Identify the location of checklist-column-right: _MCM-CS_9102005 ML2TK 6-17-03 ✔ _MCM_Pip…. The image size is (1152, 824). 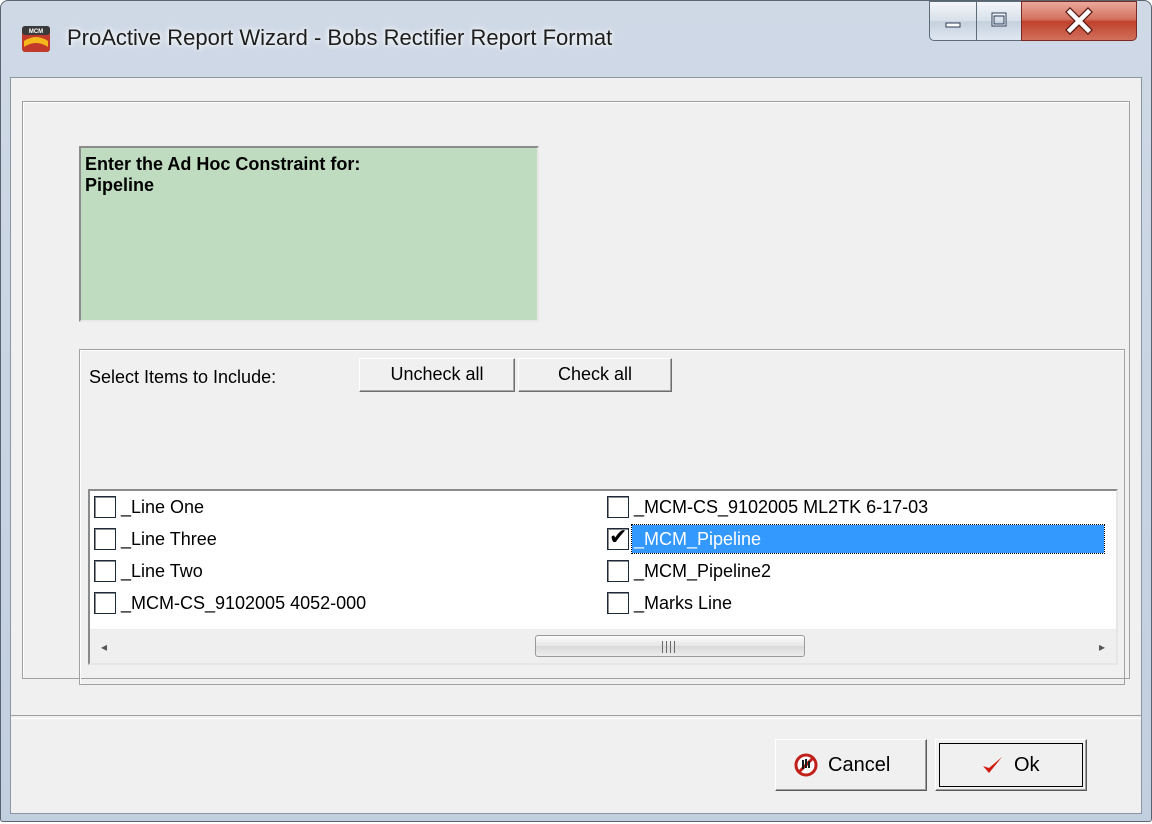
(860, 555).